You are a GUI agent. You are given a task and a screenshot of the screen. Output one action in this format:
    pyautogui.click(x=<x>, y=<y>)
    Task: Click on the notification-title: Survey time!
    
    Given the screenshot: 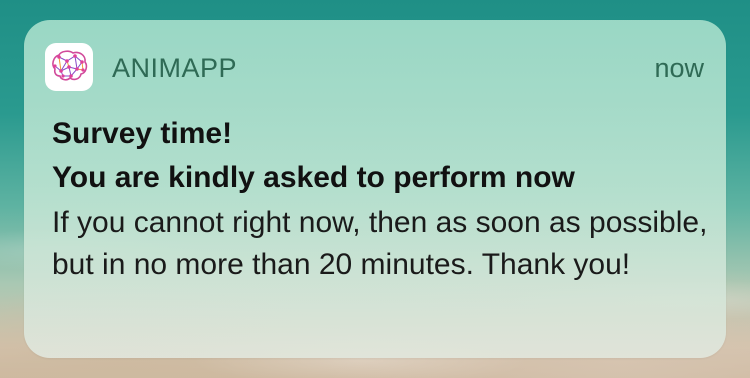 What is the action you would take?
    pyautogui.click(x=142, y=133)
    